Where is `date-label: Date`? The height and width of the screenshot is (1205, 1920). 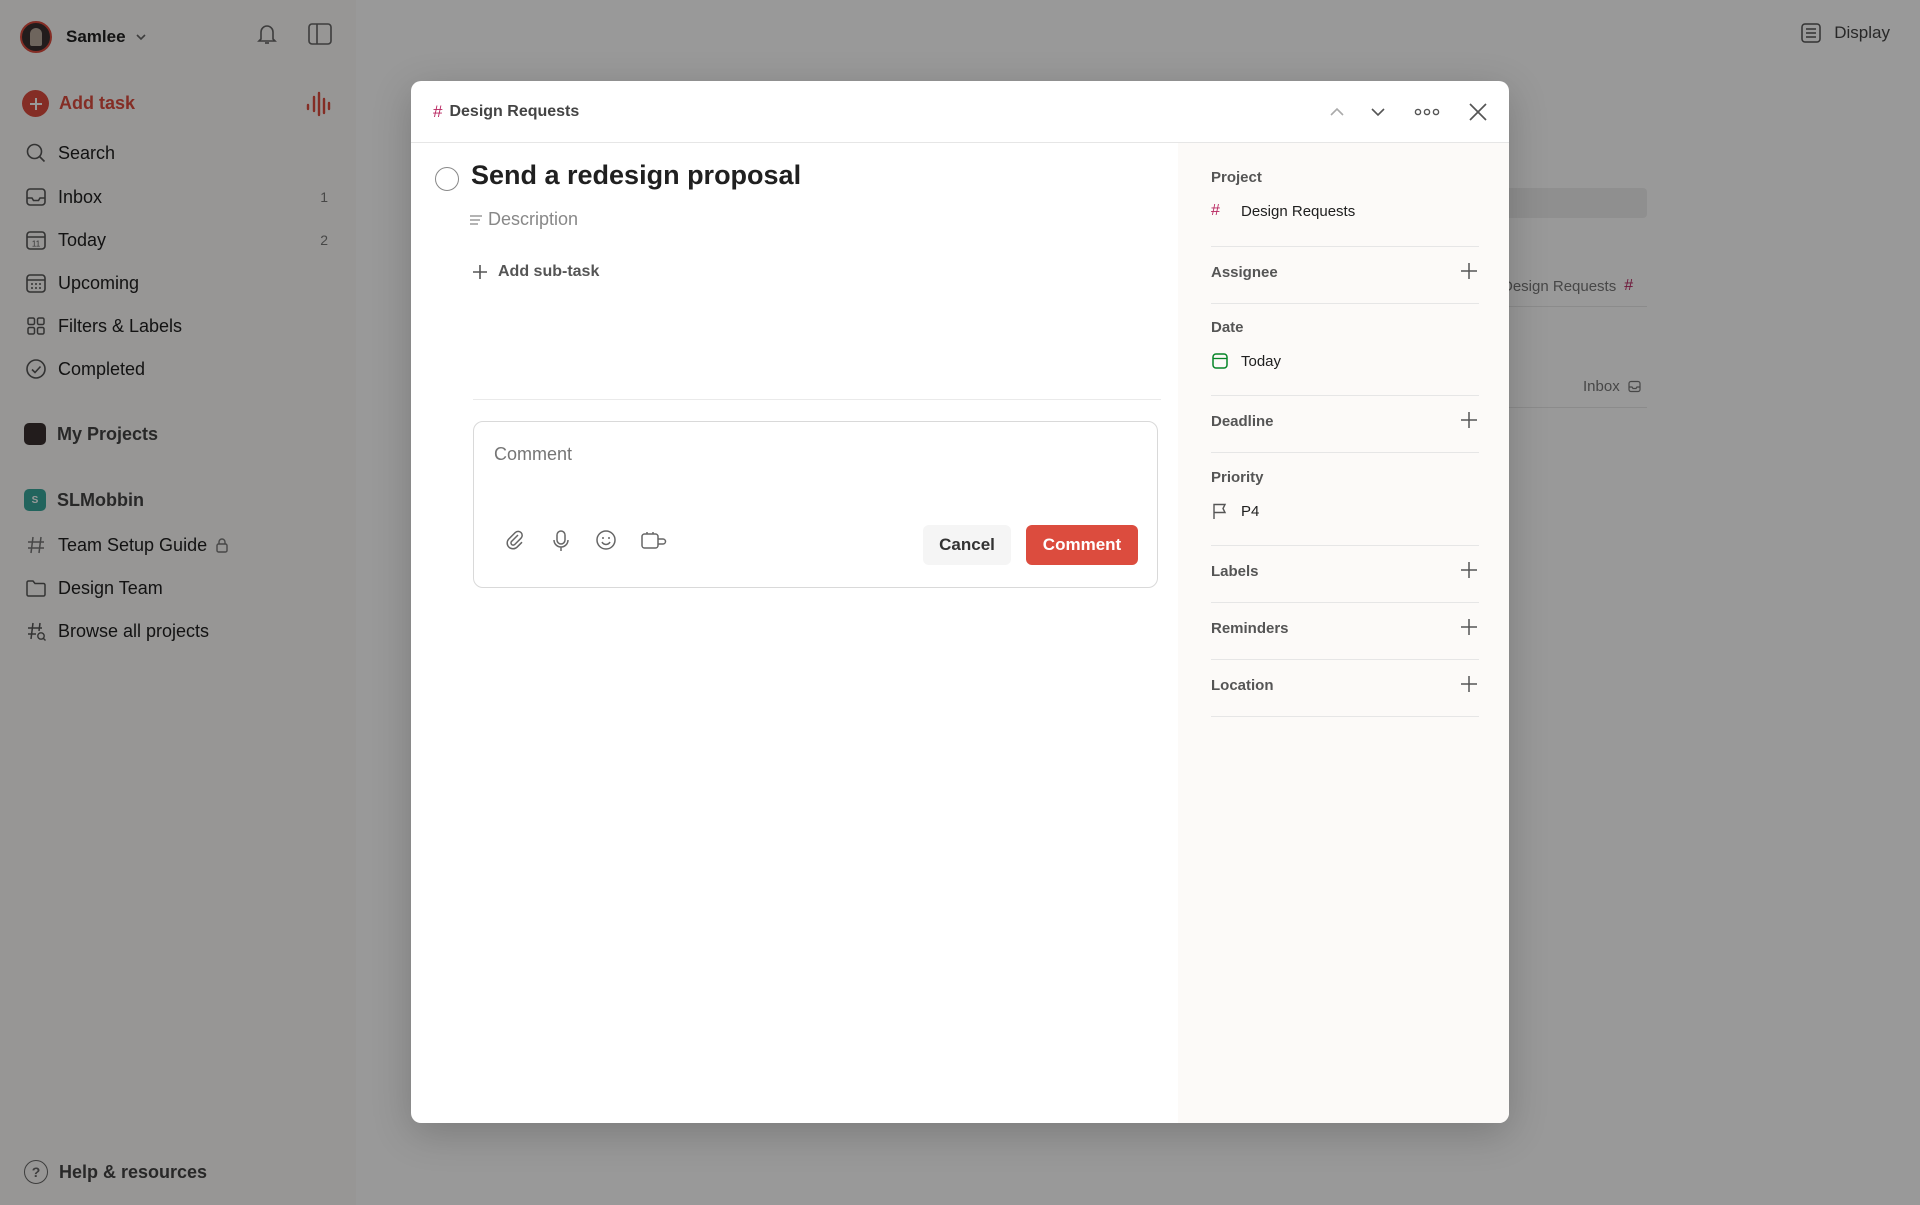
date-label: Date is located at coordinates (1227, 327).